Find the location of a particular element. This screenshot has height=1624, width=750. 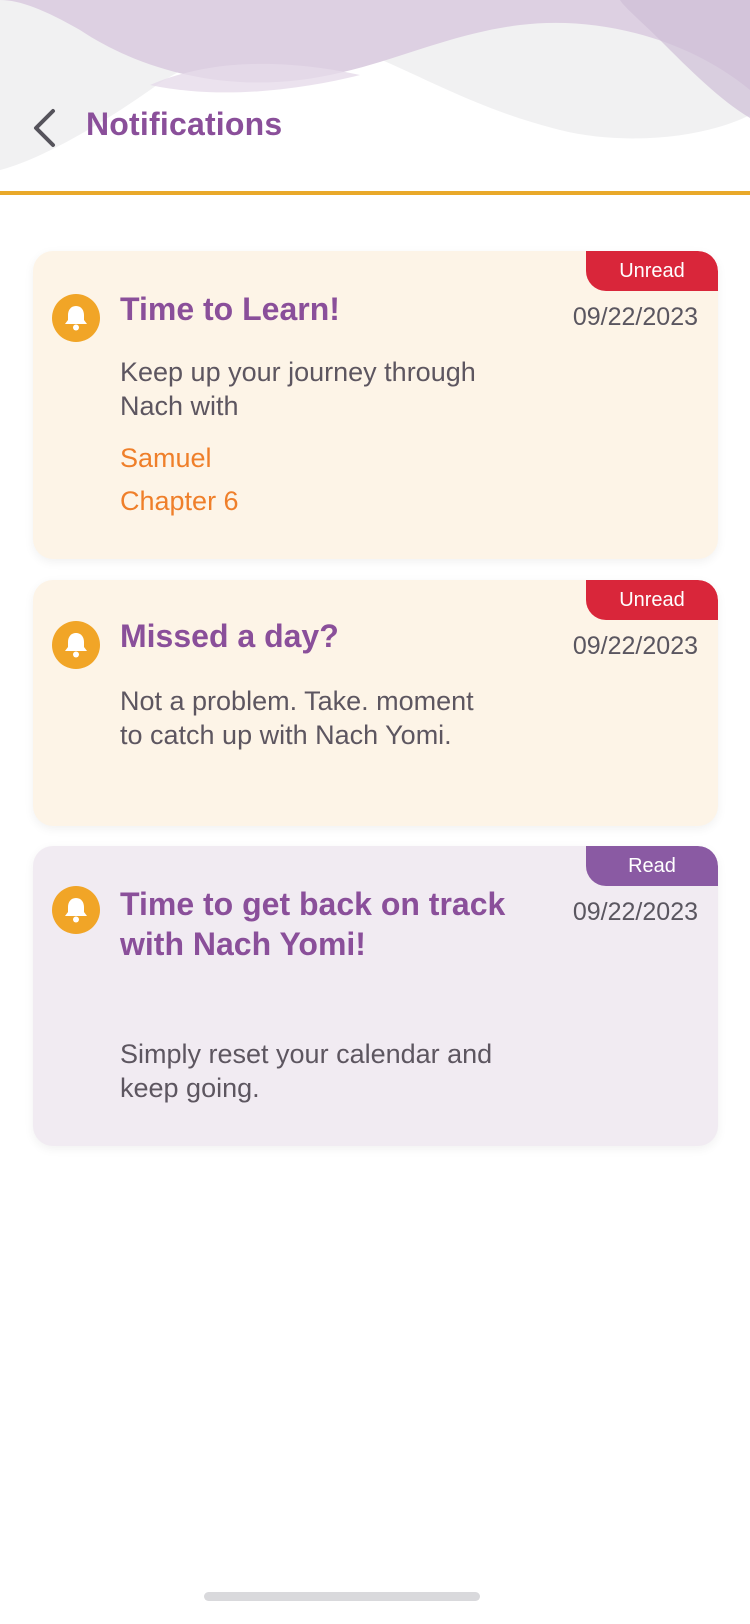

status-badge: Read is located at coordinates (652, 866).